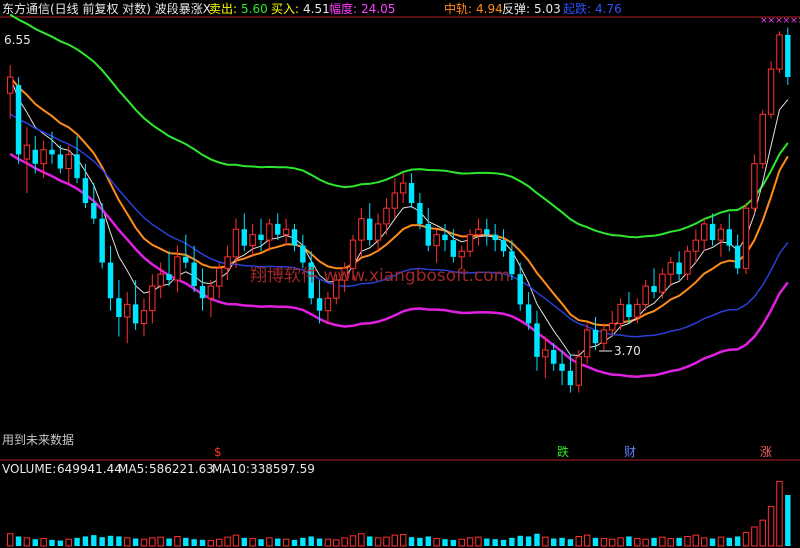 The height and width of the screenshot is (548, 800). I want to click on ma10-label: MA10:, so click(231, 469).